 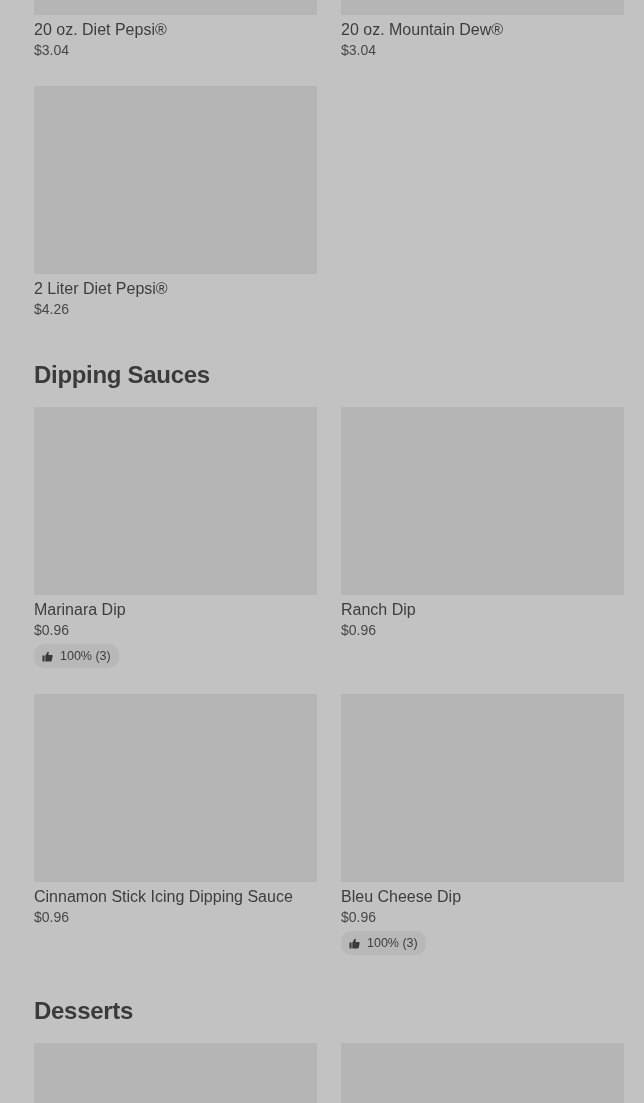 What do you see at coordinates (101, 289) in the screenshot?
I see `item-name: 2 Liter Diet Pepsi®` at bounding box center [101, 289].